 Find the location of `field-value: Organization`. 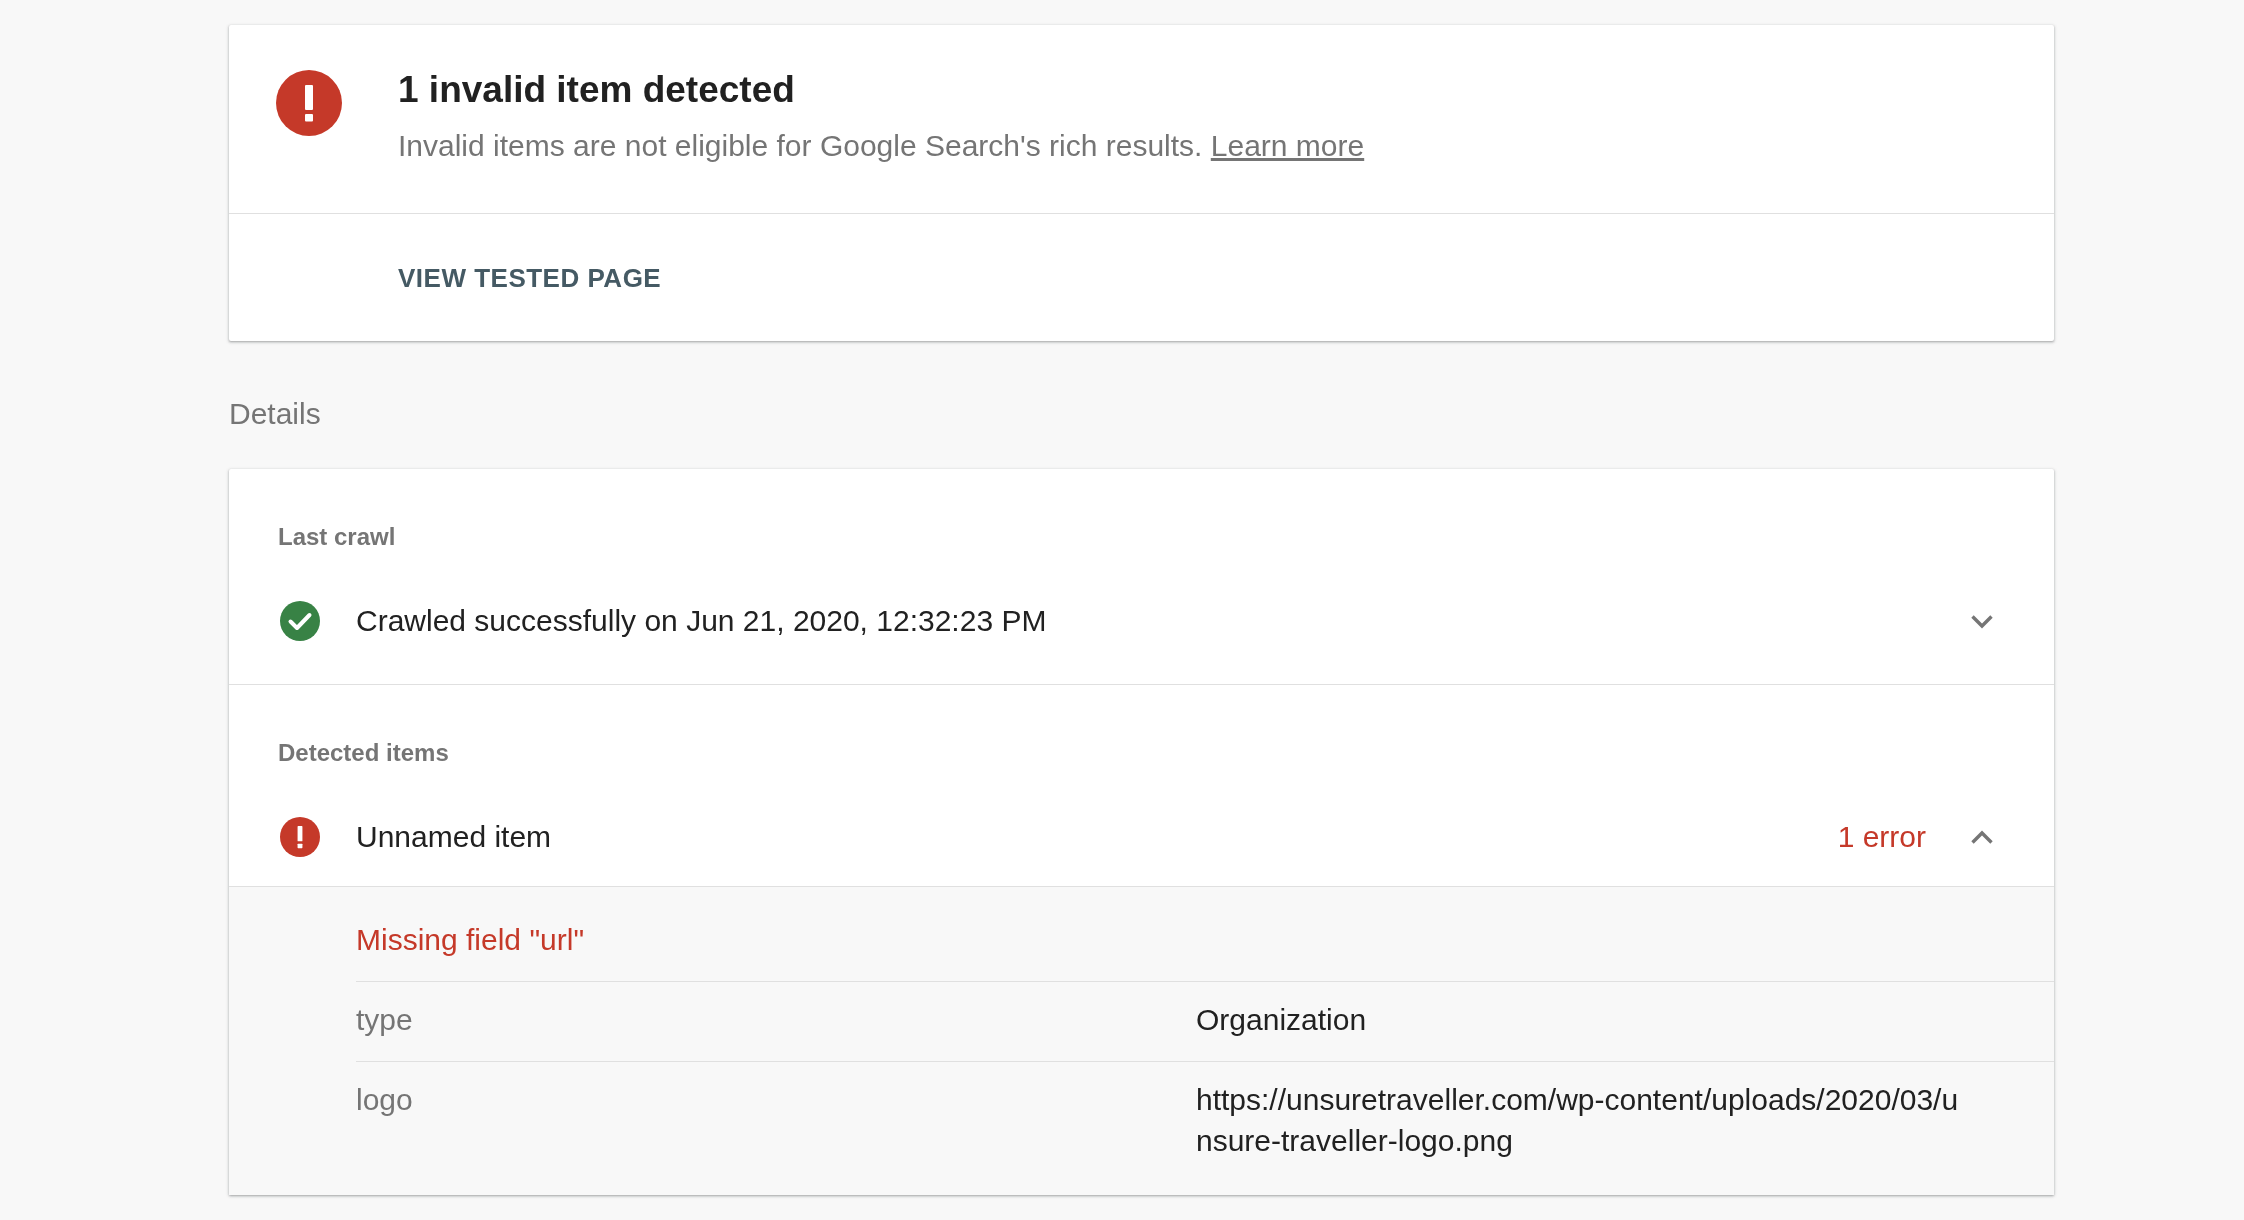

field-value: Organization is located at coordinates (1282, 1020).